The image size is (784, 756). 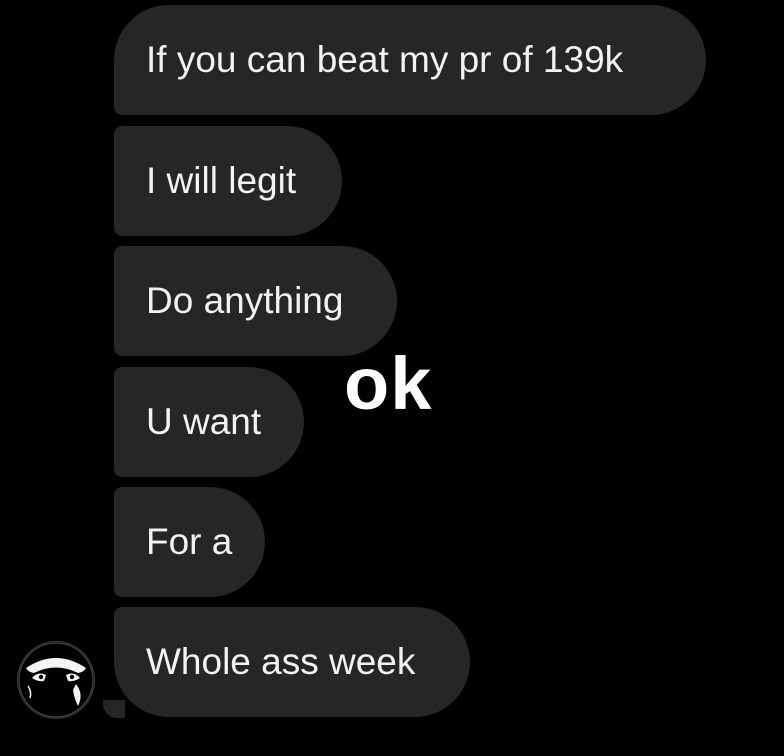 I want to click on bubble-tail, so click(x=114, y=709).